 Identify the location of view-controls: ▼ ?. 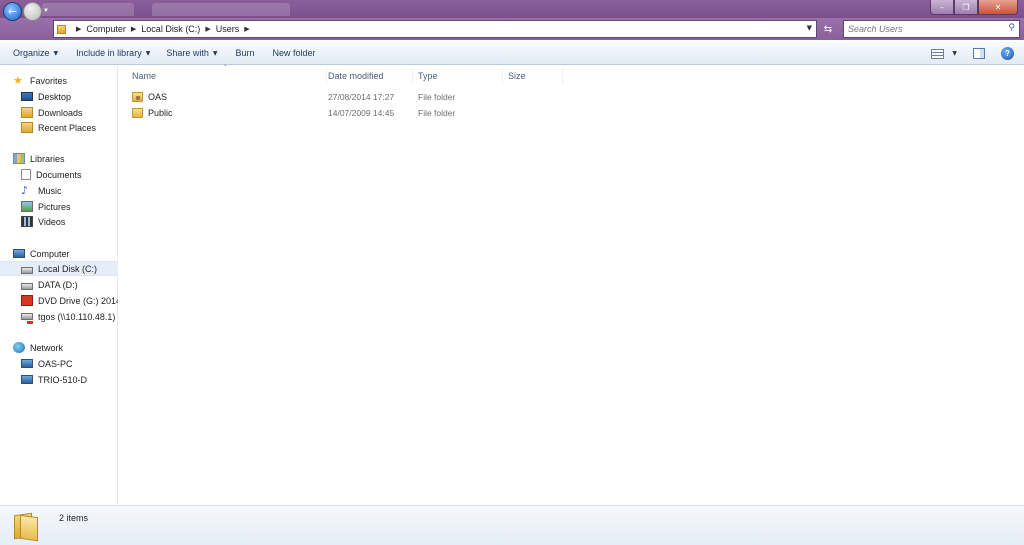
(972, 53).